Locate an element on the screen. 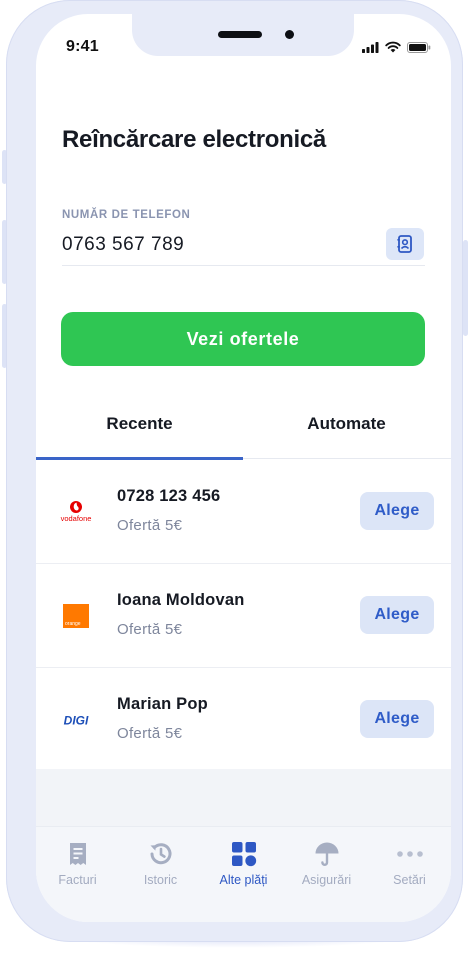 Image resolution: width=473 pixels, height=960 pixels. view-offers-button: Vezi ofertele is located at coordinates (243, 339).